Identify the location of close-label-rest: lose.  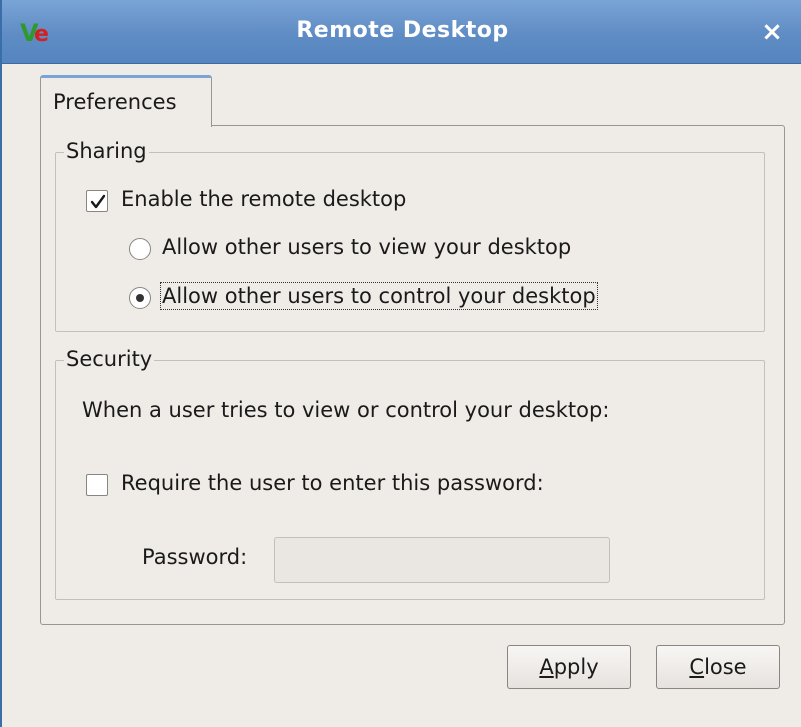
(725, 667).